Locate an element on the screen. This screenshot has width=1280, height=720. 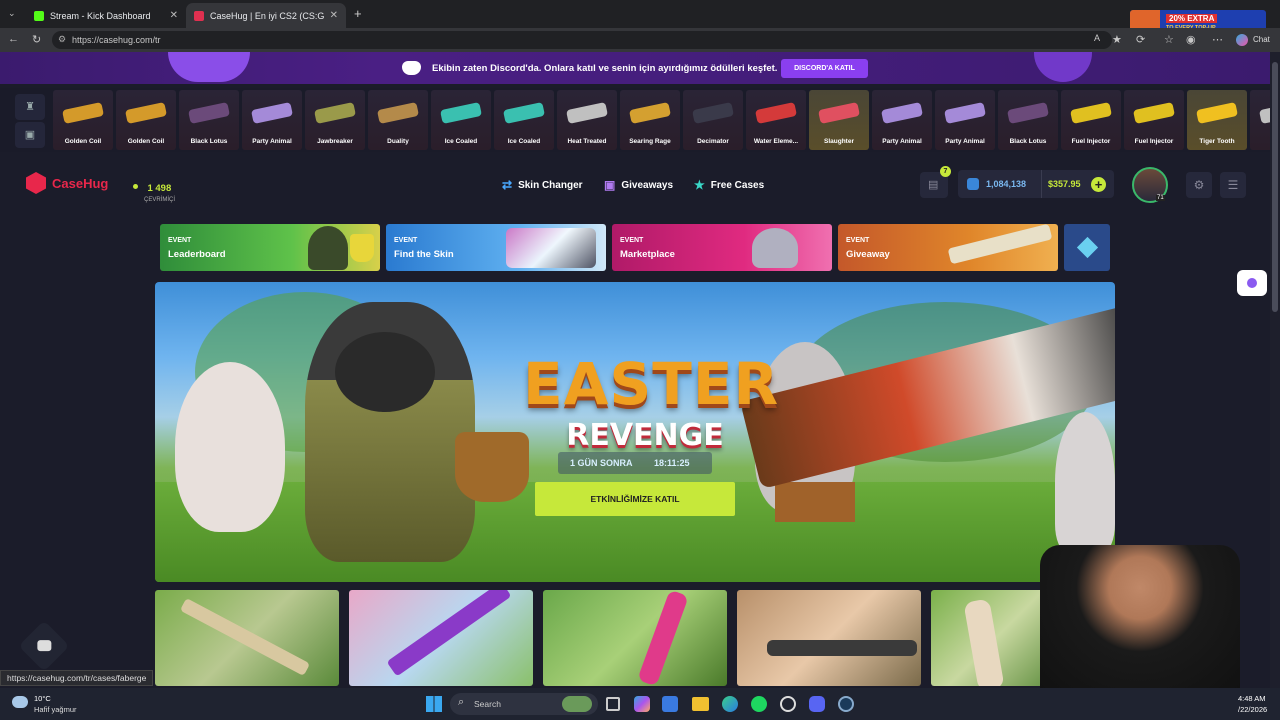
discord-taskbar-icon is located at coordinates (817, 704).